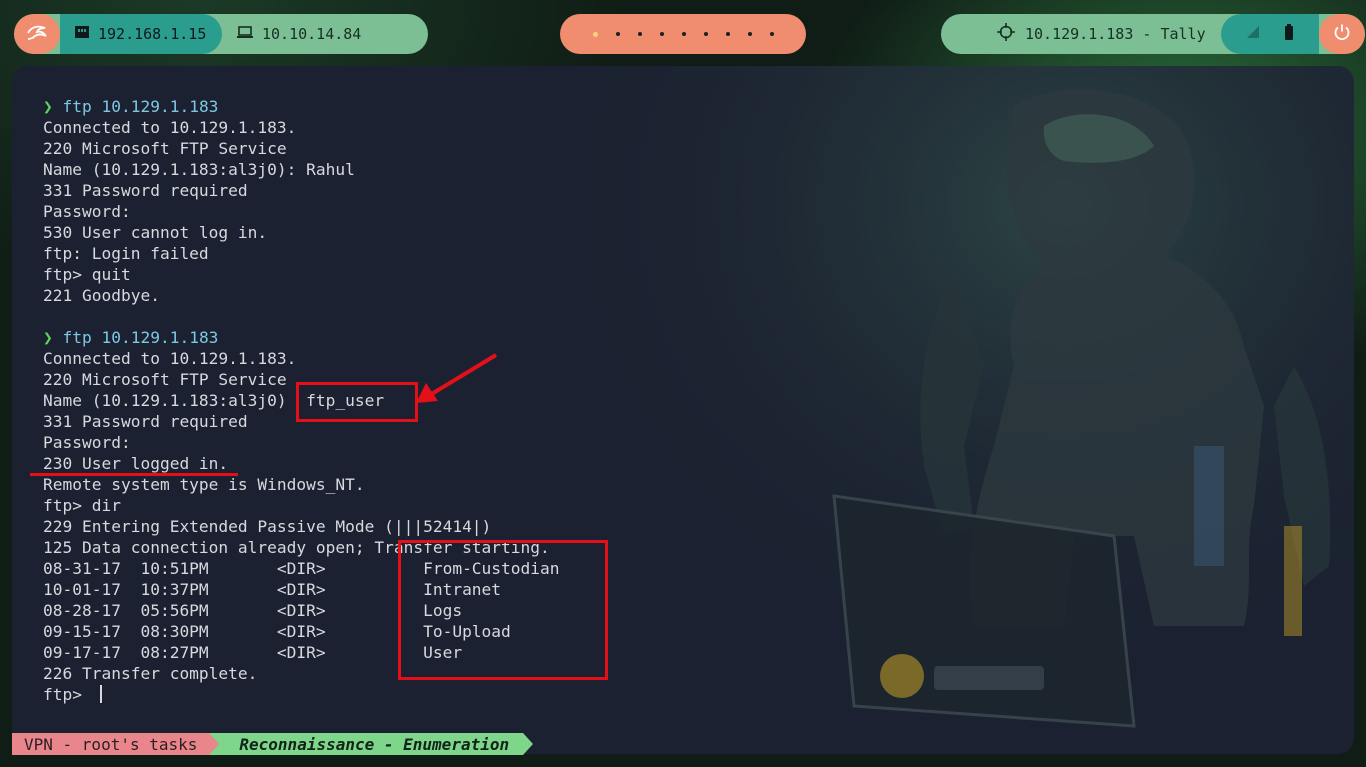  What do you see at coordinates (1289, 34) in the screenshot?
I see `battery-icon` at bounding box center [1289, 34].